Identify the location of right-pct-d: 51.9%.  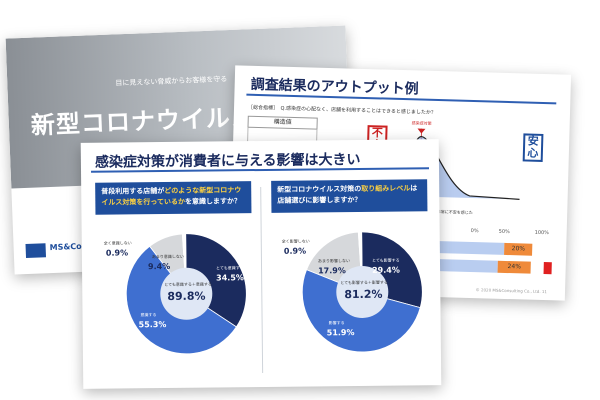
(340, 333).